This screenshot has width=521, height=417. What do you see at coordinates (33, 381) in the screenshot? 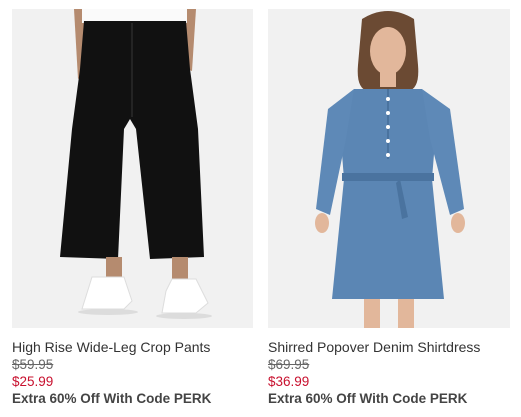
I see `sale-price: $25.99` at bounding box center [33, 381].